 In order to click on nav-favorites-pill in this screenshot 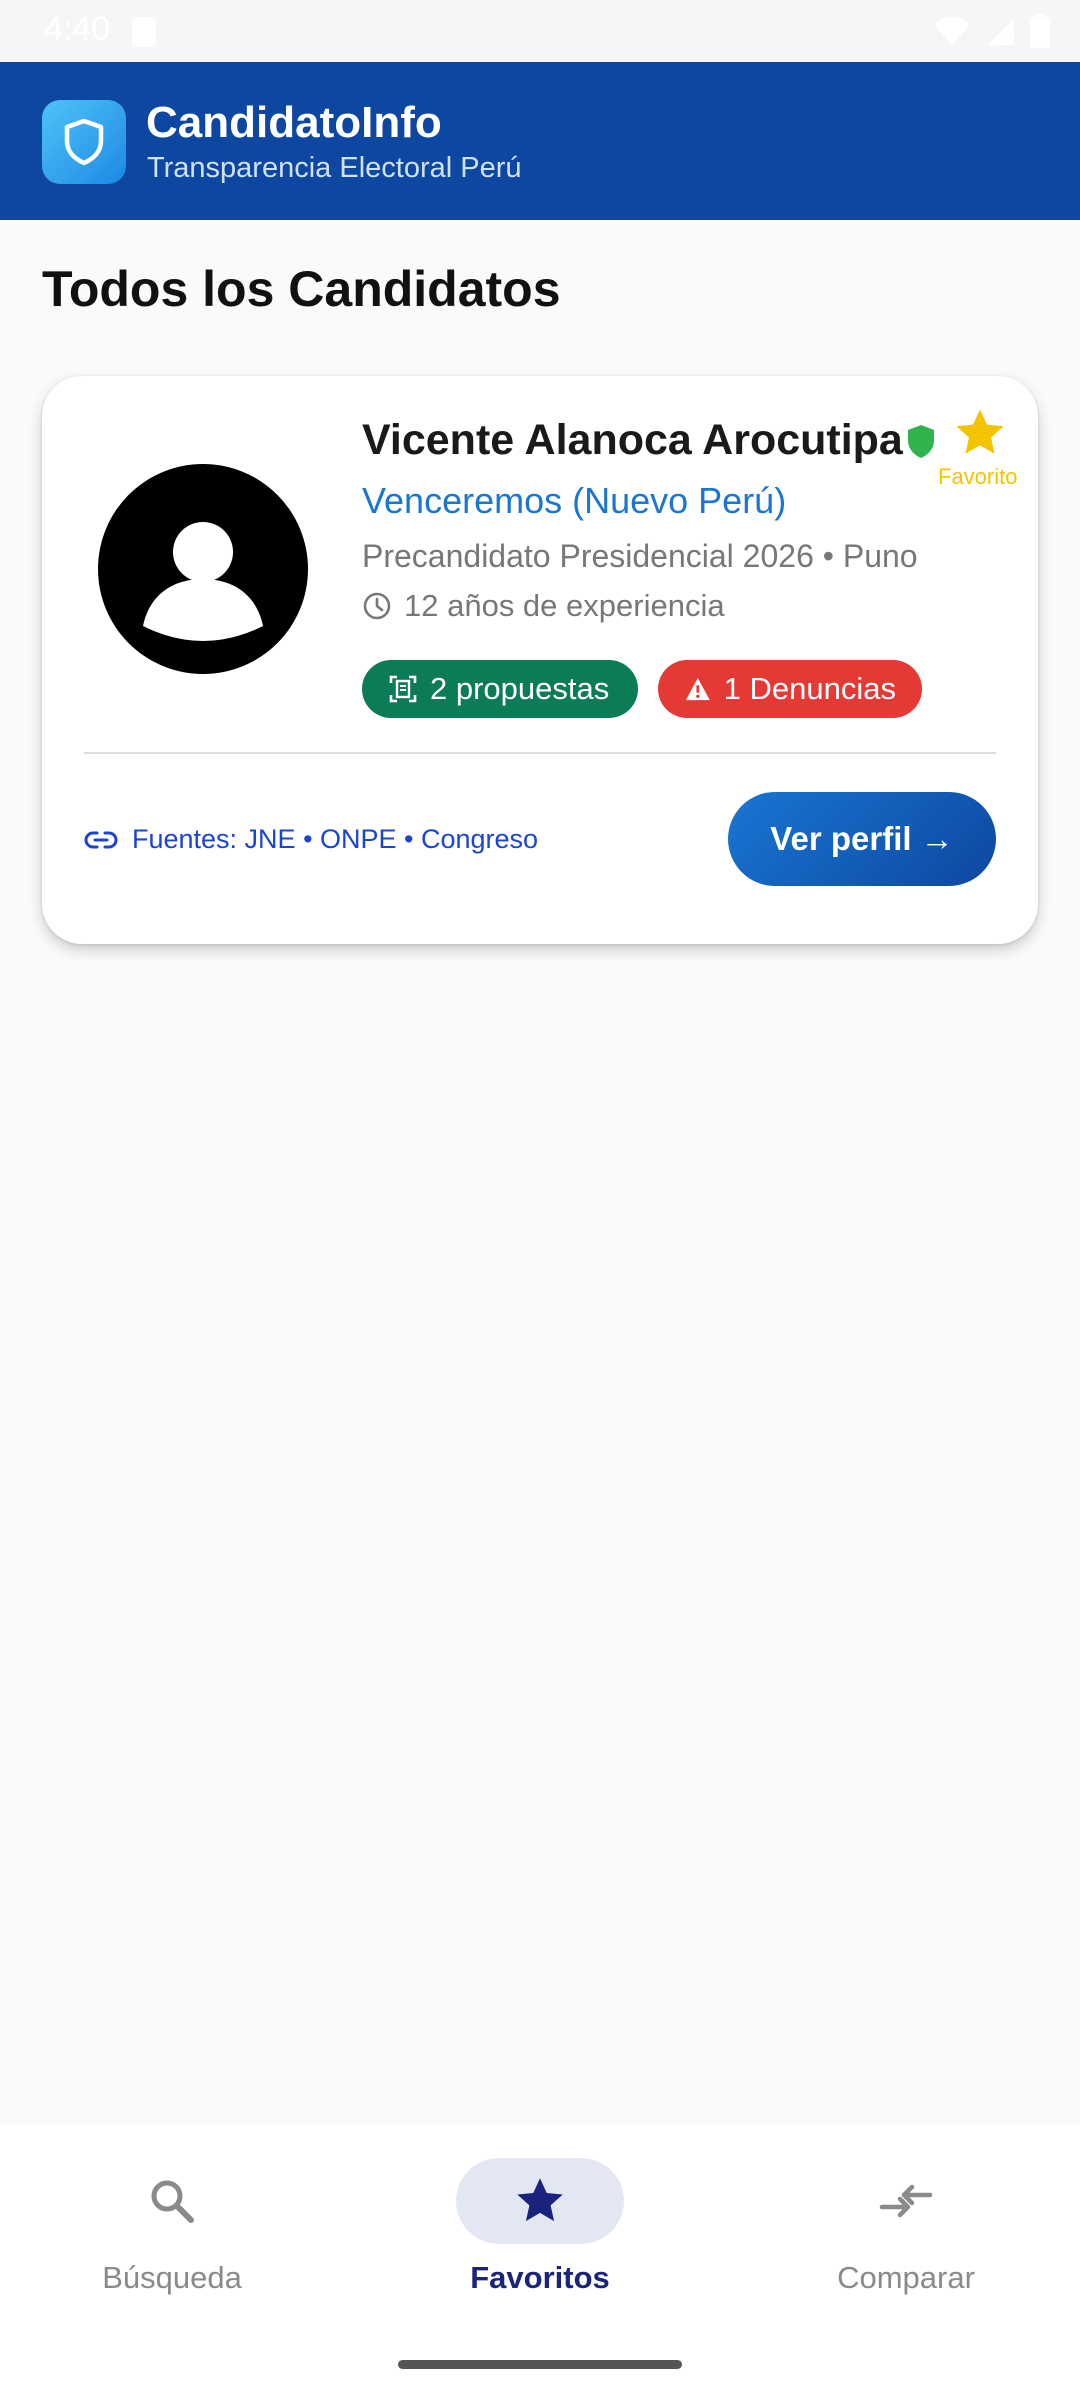, I will do `click(540, 2201)`.